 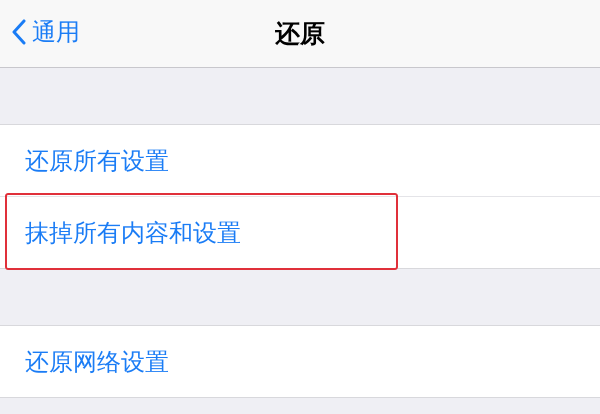 I want to click on page-title: 还原, so click(x=300, y=34).